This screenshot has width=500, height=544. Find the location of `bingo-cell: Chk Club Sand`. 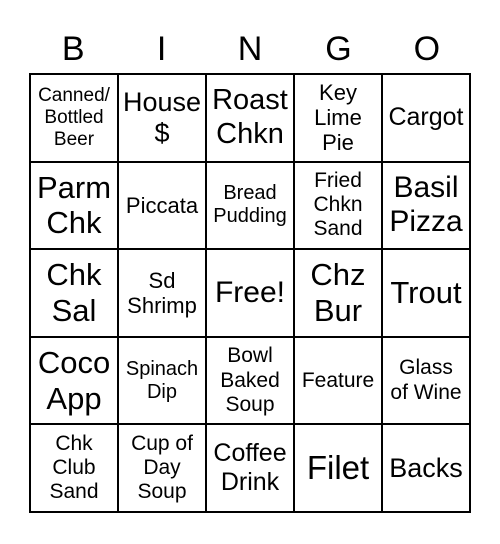

bingo-cell: Chk Club Sand is located at coordinates (74, 468).